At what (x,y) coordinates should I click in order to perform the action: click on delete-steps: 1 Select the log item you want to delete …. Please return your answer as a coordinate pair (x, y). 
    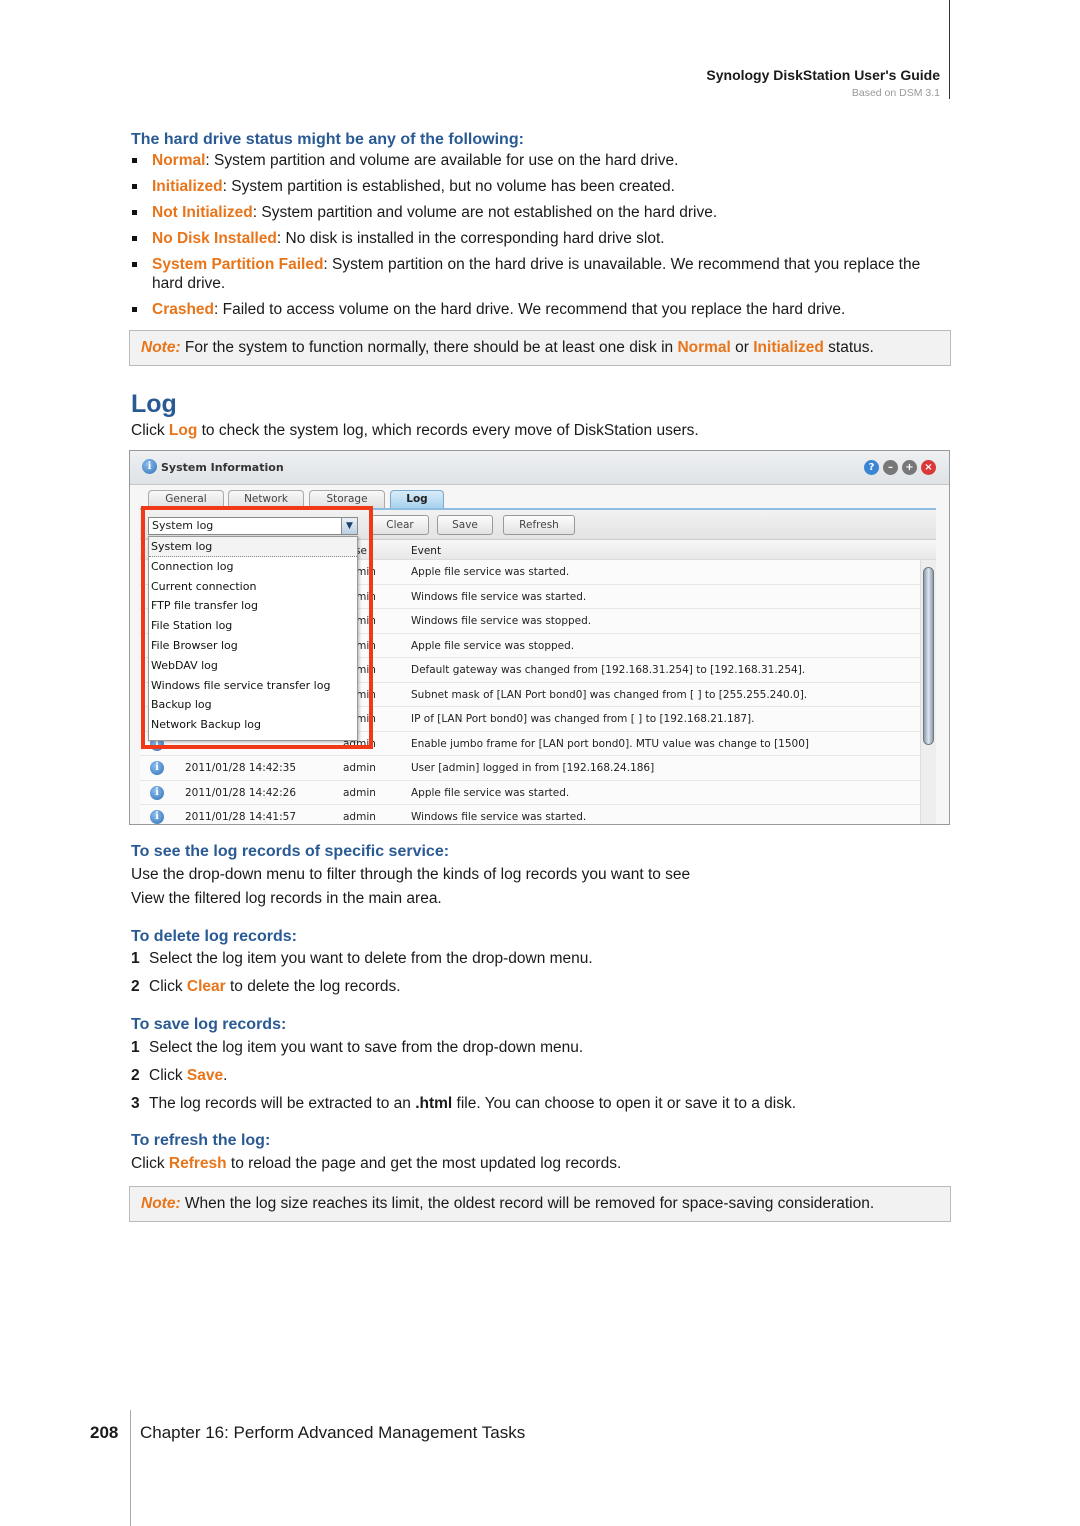
    Looking at the image, I should click on (362, 977).